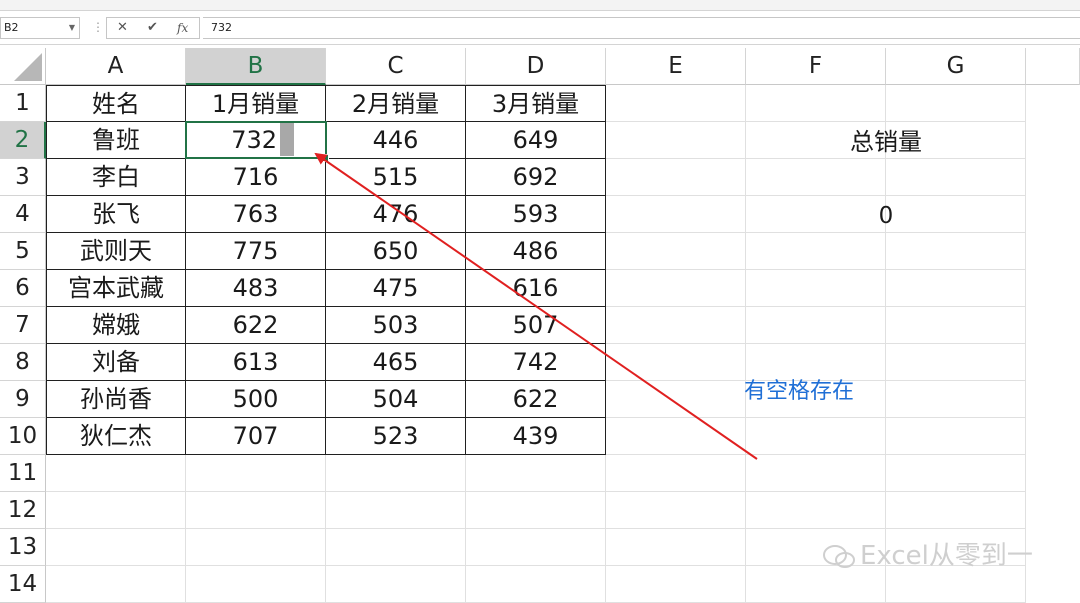 This screenshot has height=603, width=1080. Describe the element at coordinates (23, 214) in the screenshot. I see `row-header-4: 4` at that location.